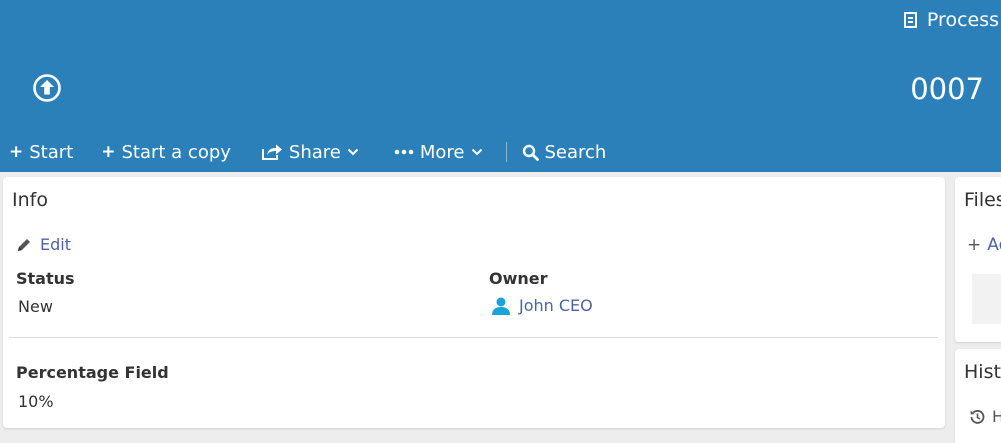 This screenshot has height=443, width=1001. Describe the element at coordinates (404, 152) in the screenshot. I see `dots-horizontal-icon` at that location.